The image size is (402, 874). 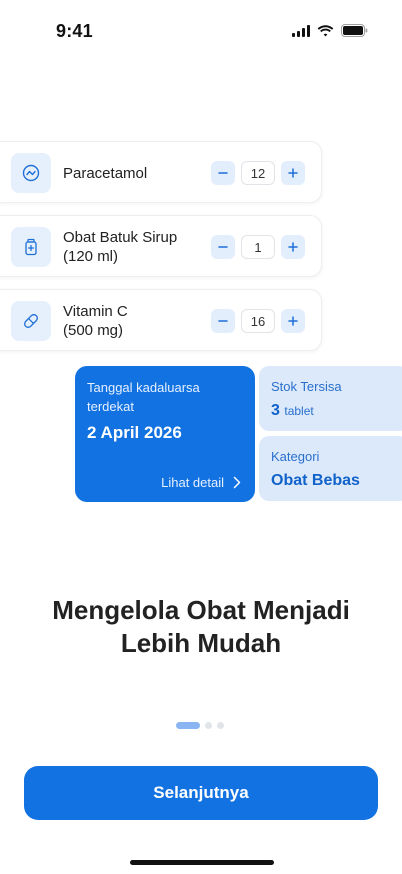 I want to click on cellular-signal-icon, so click(x=301, y=30).